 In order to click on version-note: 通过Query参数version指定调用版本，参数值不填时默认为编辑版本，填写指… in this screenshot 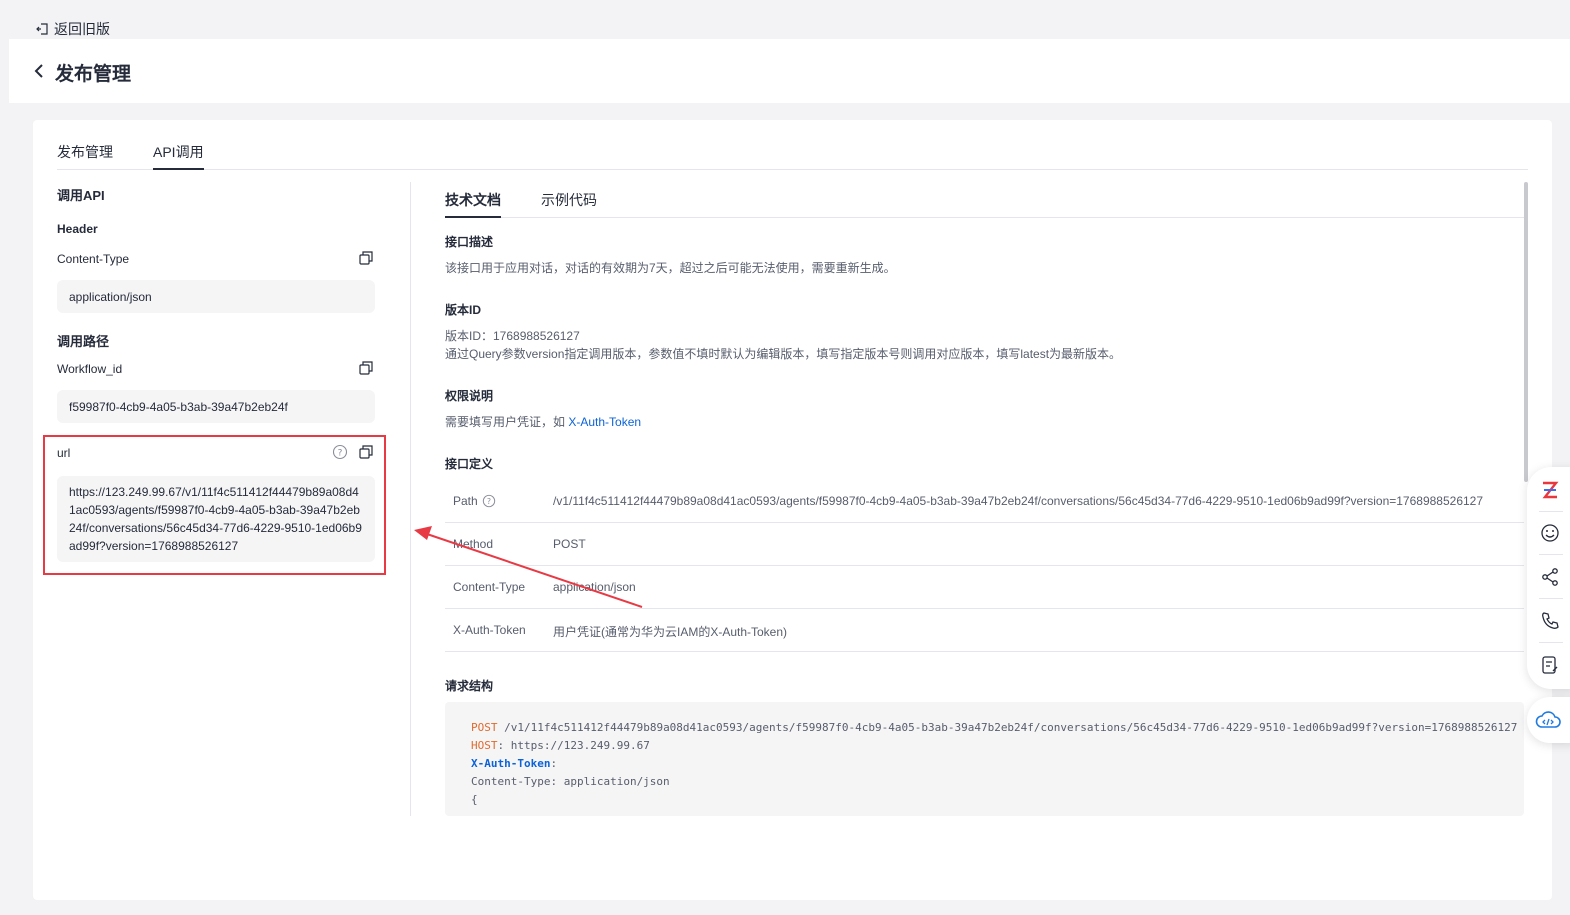, I will do `click(783, 354)`.